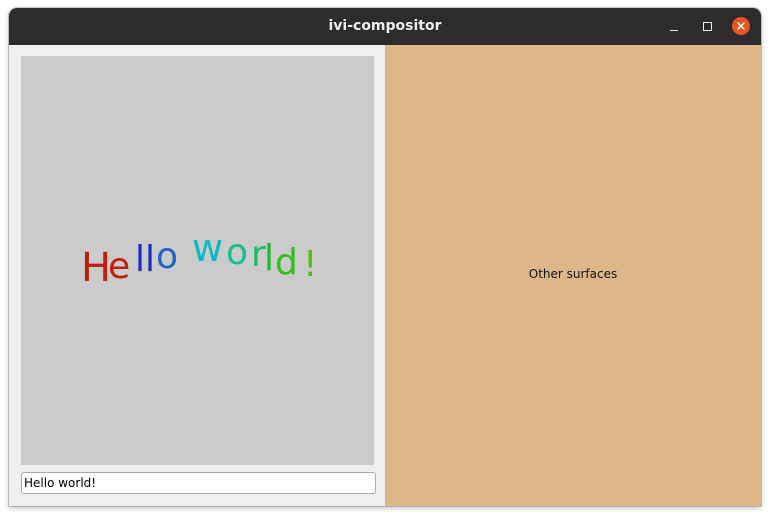 This screenshot has height=515, width=770. What do you see at coordinates (310, 264) in the screenshot?
I see `hello-letter: !` at bounding box center [310, 264].